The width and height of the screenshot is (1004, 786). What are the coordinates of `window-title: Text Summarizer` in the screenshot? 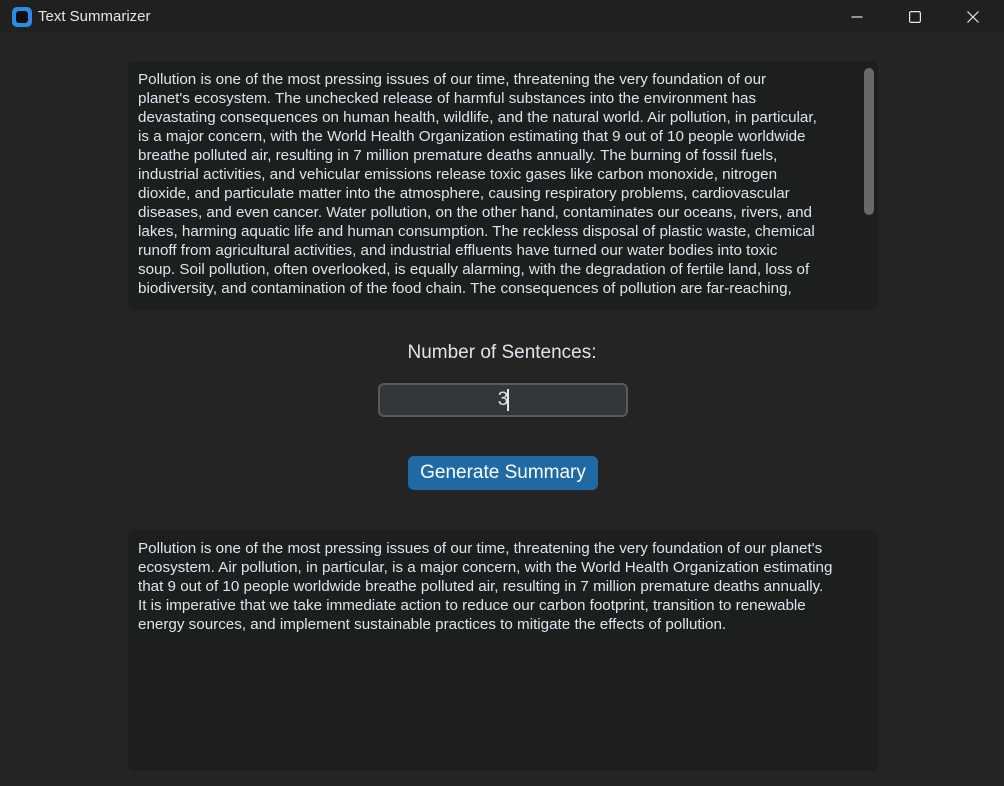 It's located at (94, 16).